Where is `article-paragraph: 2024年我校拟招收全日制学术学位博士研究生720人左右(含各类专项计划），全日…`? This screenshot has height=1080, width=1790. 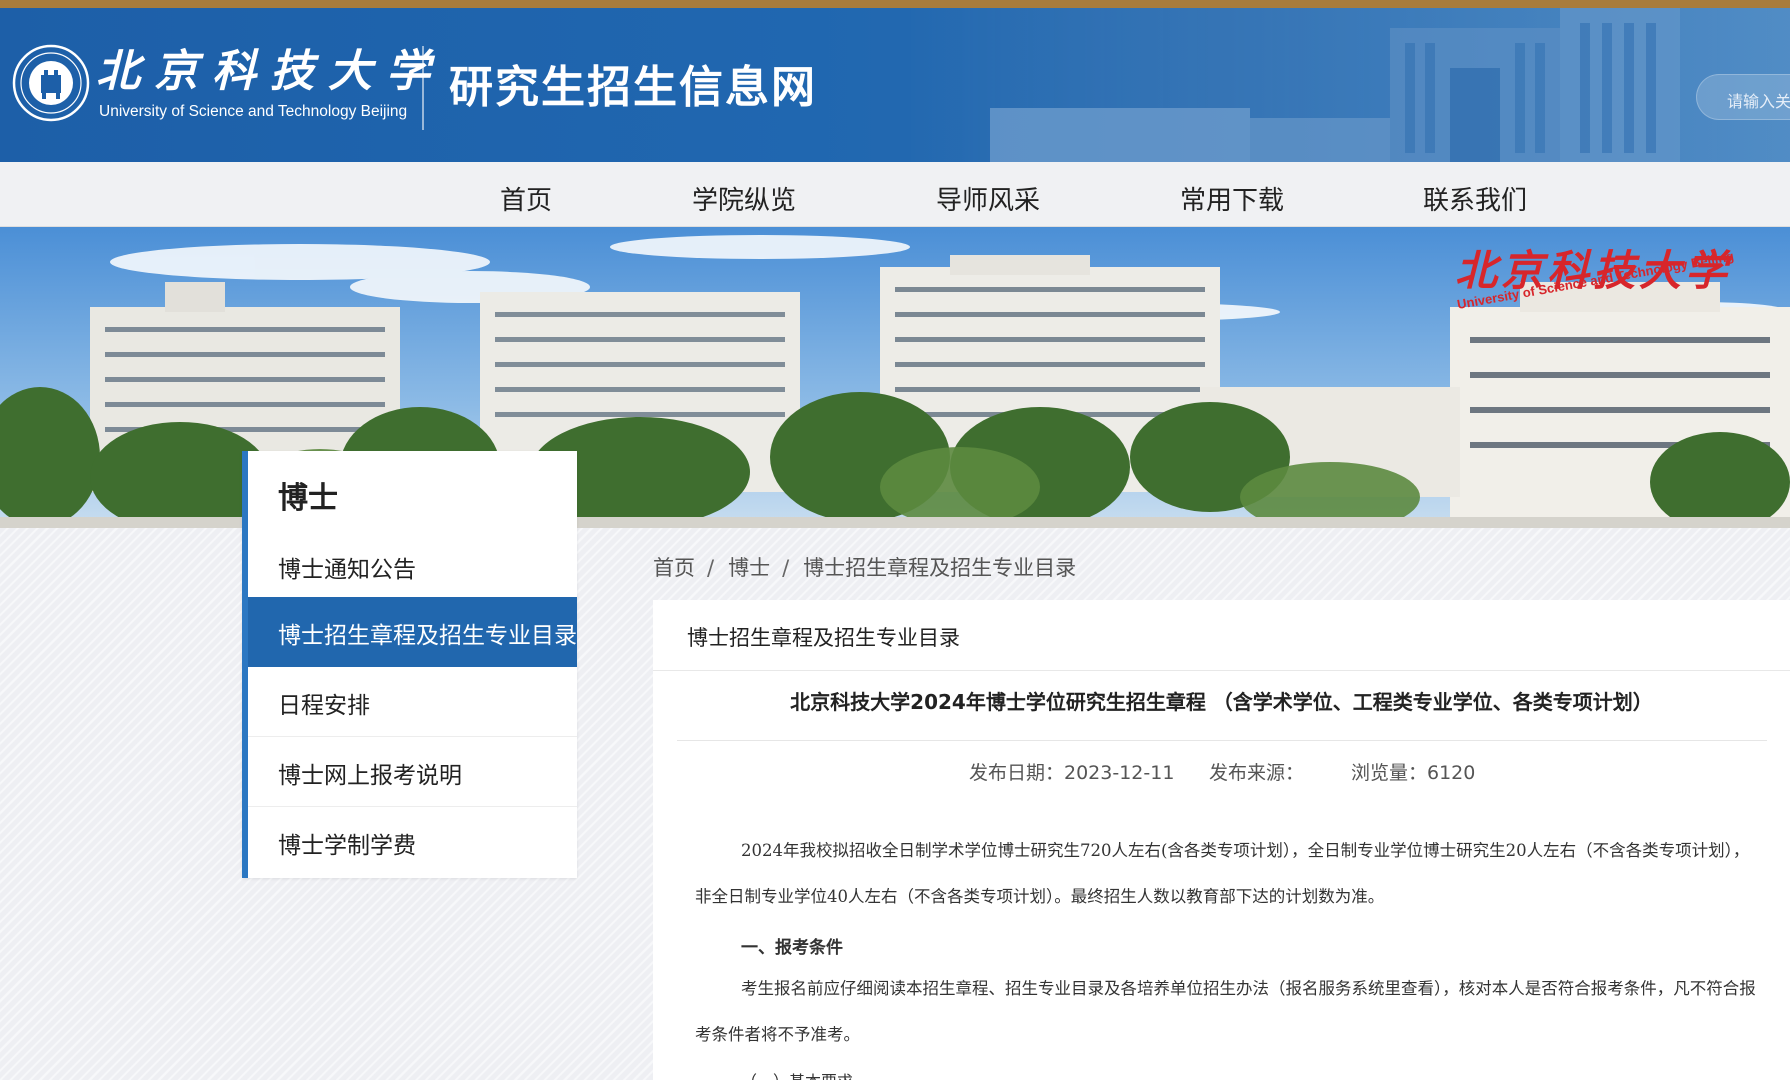 article-paragraph: 2024年我校拟招收全日制学术学位博士研究生720人左右(含各类专项计划），全日… is located at coordinates (1222, 873).